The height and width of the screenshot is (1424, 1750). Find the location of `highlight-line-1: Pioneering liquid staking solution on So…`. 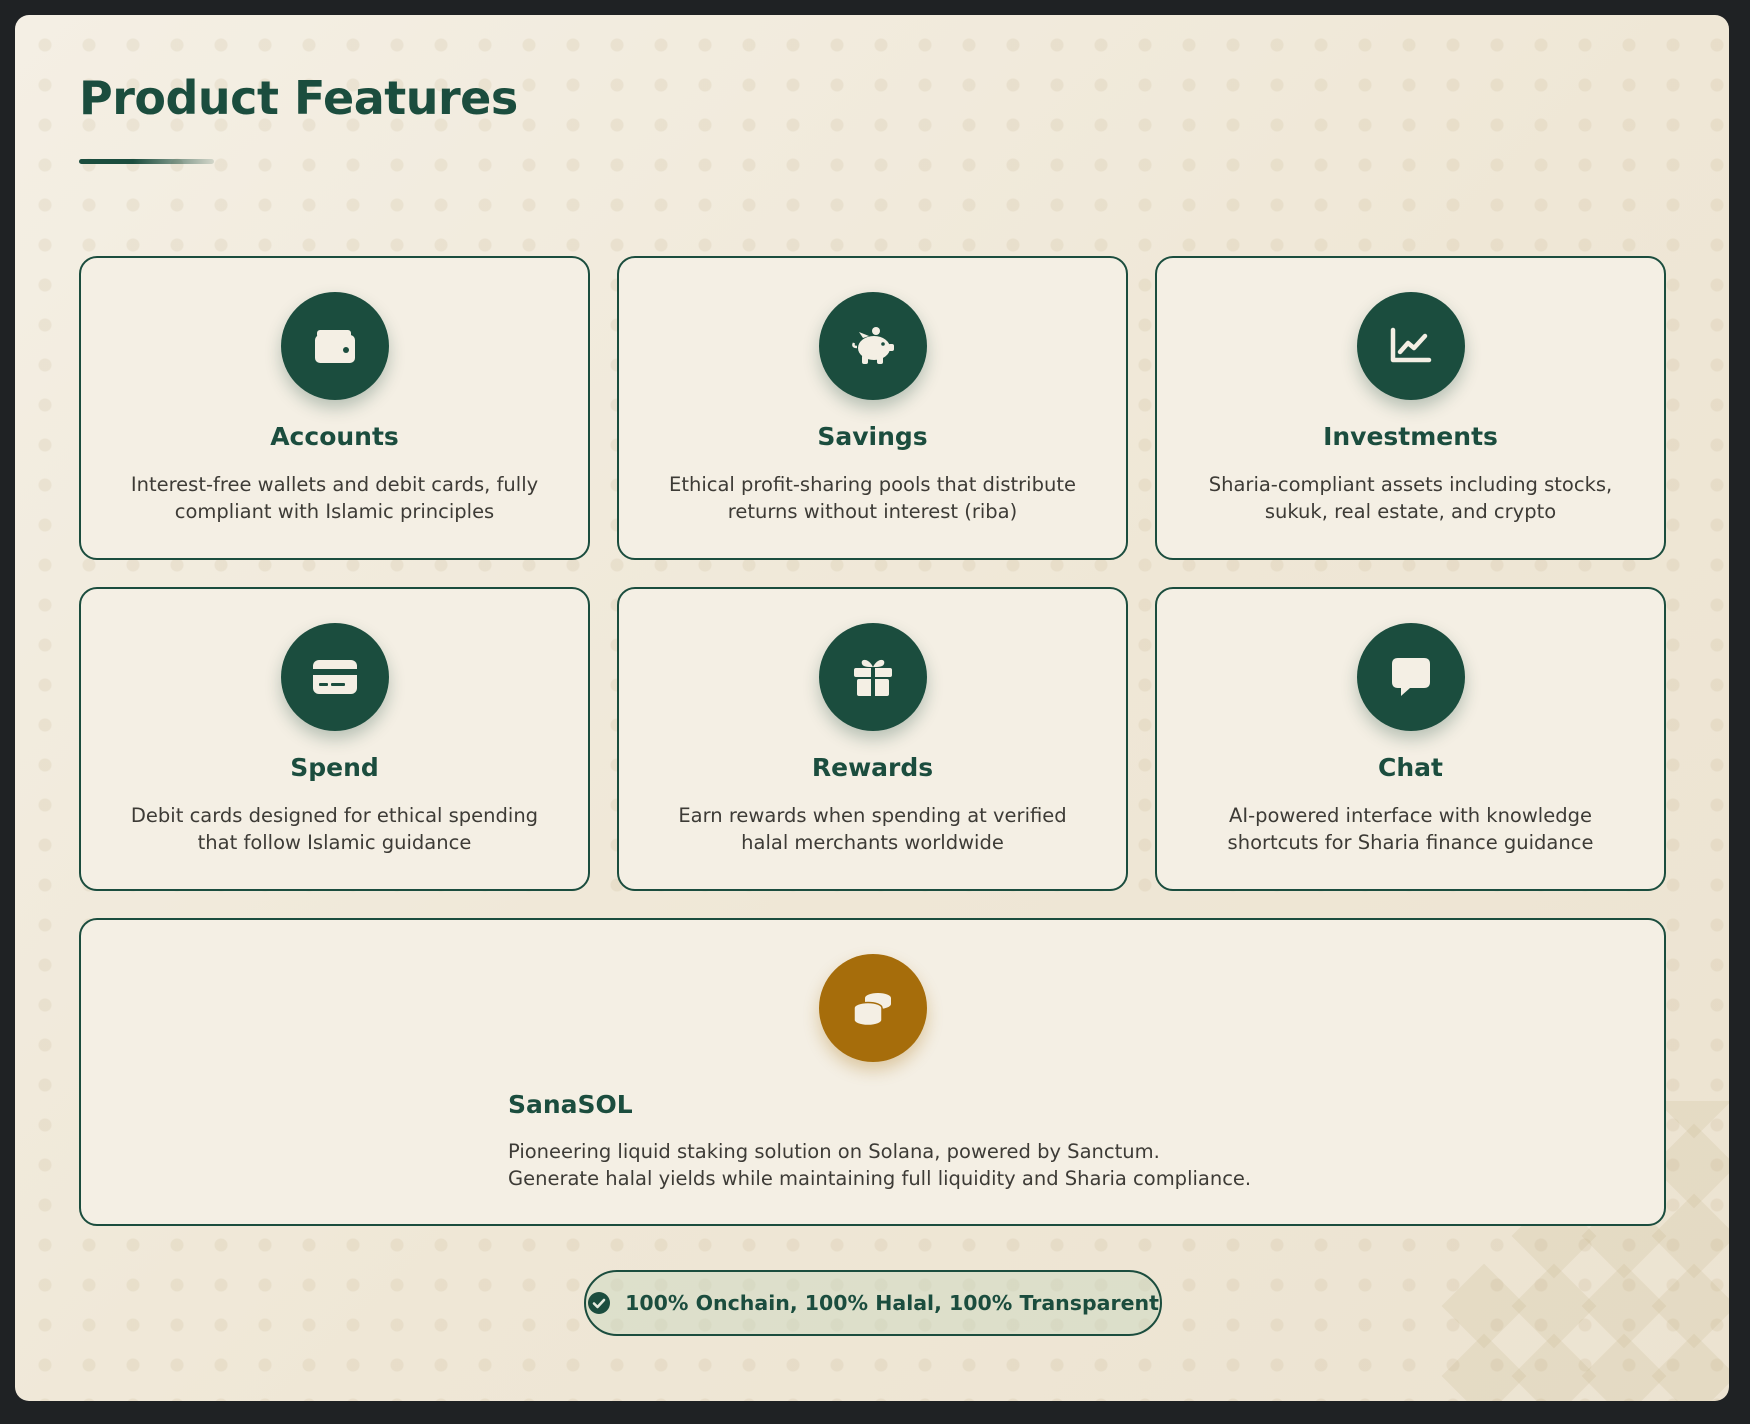

highlight-line-1: Pioneering liquid staking solution on So… is located at coordinates (834, 1151).